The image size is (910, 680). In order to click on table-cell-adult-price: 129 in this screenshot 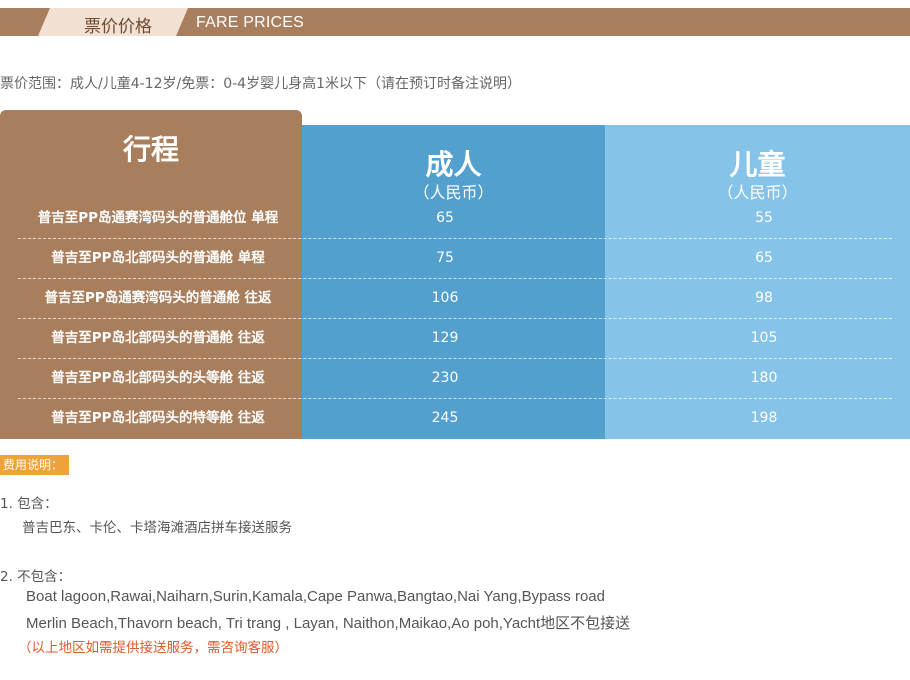, I will do `click(445, 338)`.